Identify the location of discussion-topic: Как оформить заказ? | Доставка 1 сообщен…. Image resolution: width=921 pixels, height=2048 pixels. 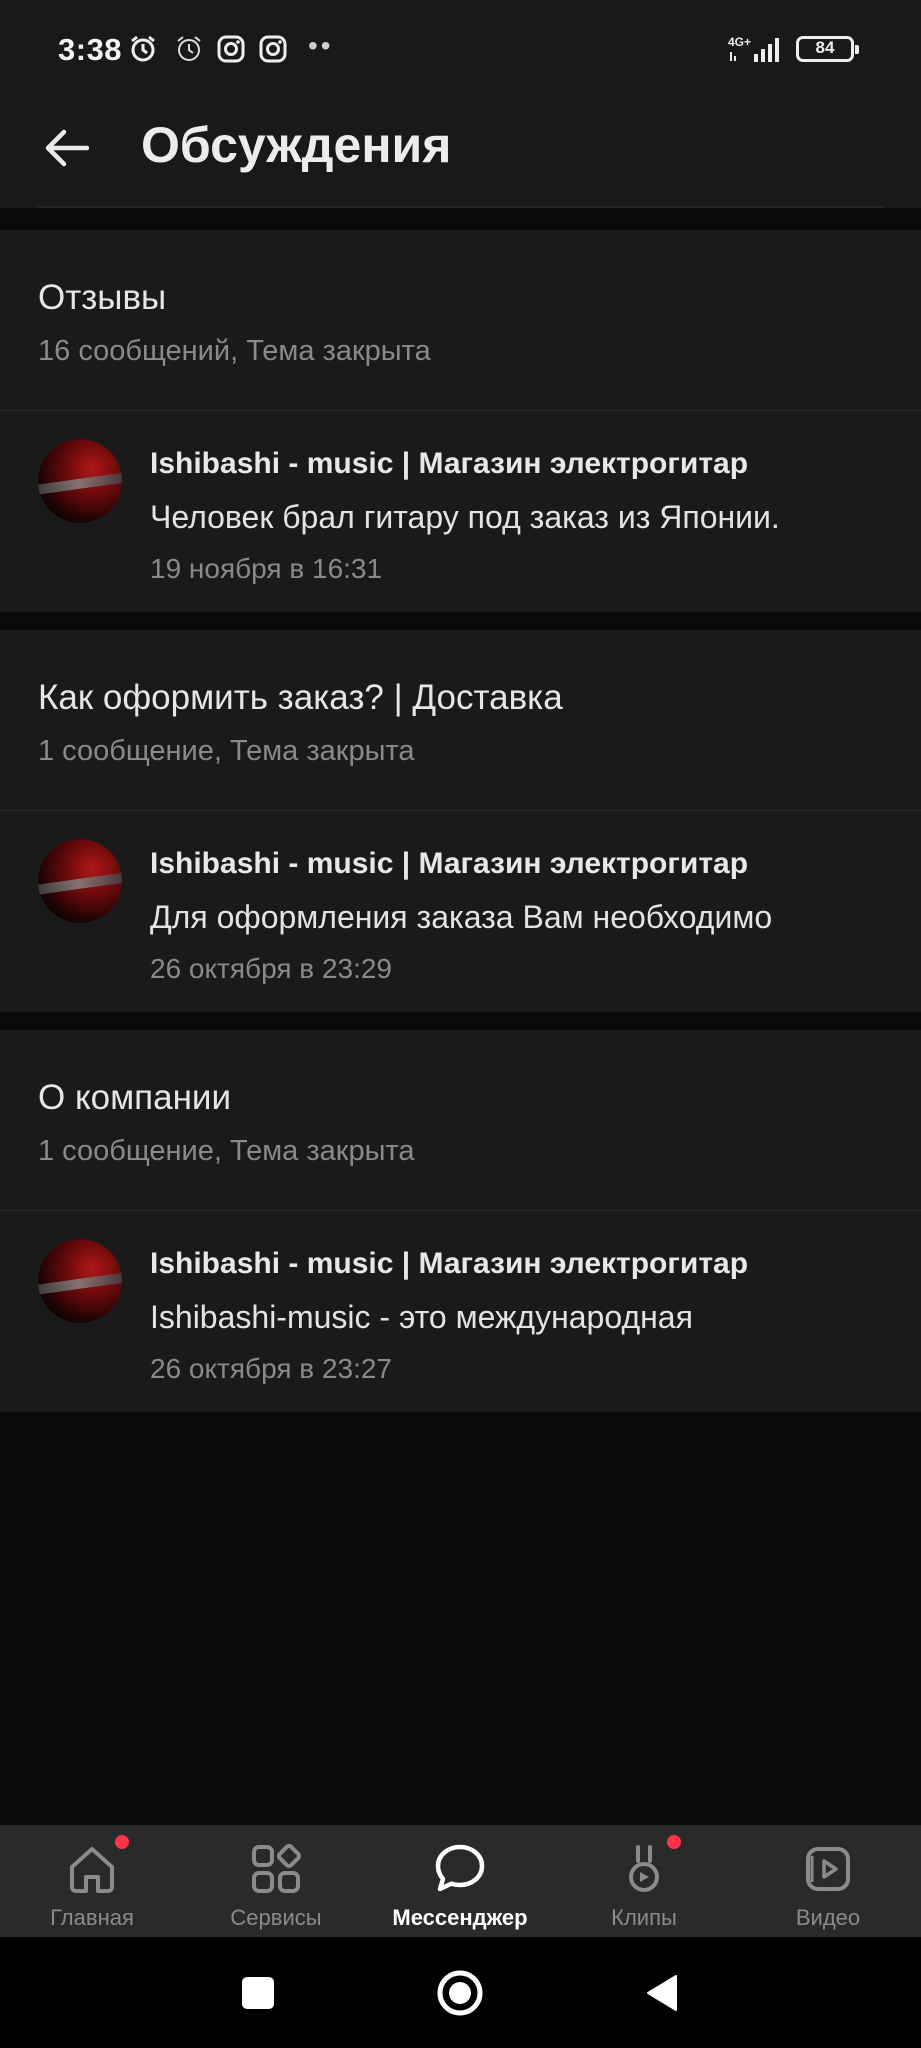
(460, 720).